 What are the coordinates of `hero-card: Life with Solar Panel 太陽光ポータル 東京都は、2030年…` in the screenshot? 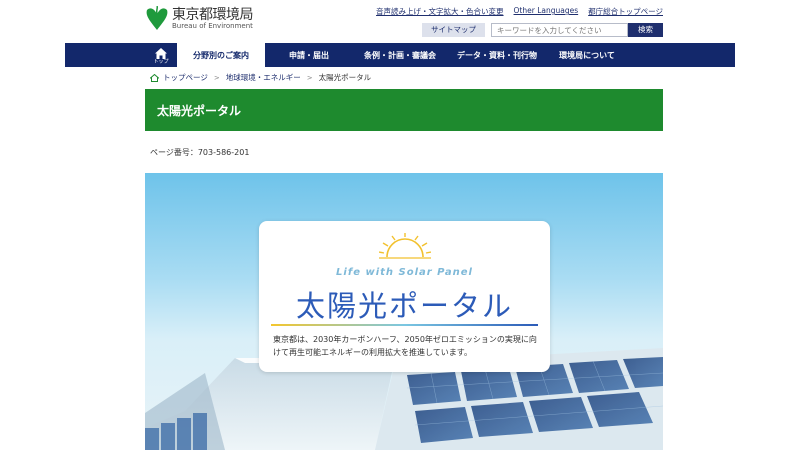 It's located at (404, 296).